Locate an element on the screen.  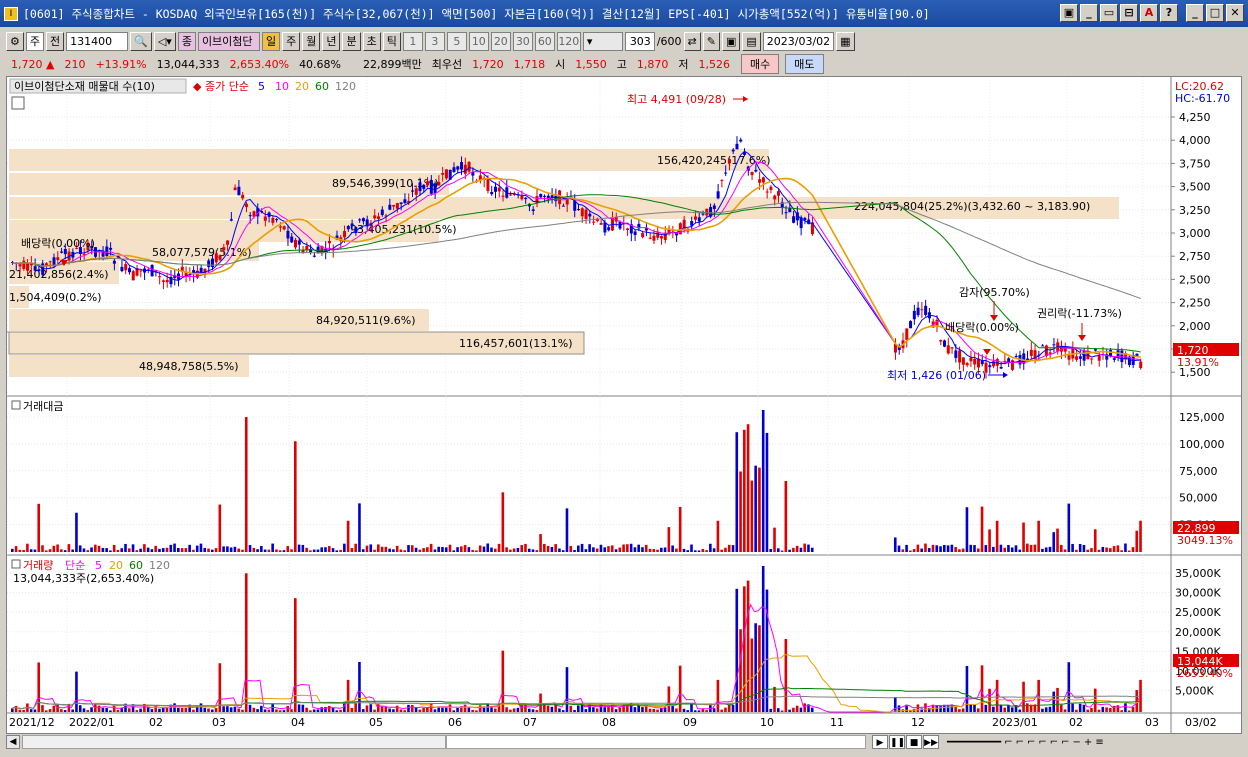
interval-20: 20 is located at coordinates (500, 41).